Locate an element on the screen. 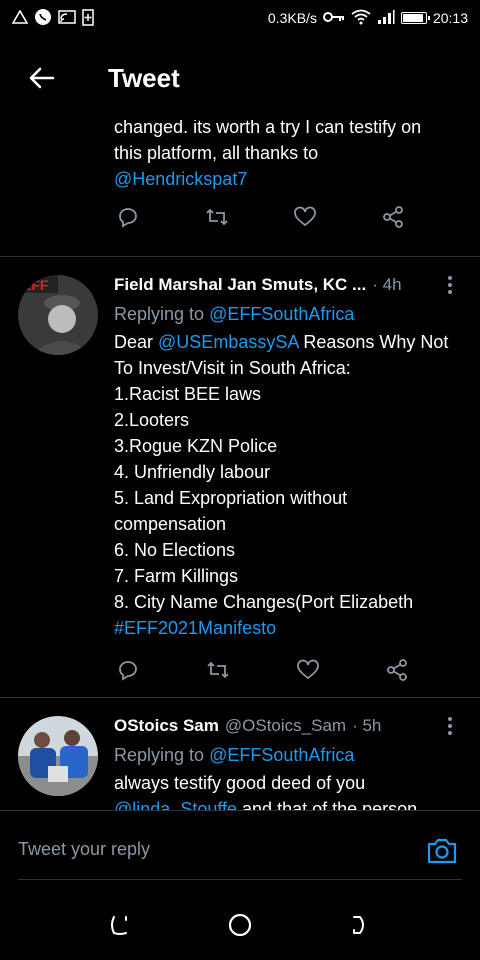 The width and height of the screenshot is (480, 960). arrow-left-icon is located at coordinates (42, 78).